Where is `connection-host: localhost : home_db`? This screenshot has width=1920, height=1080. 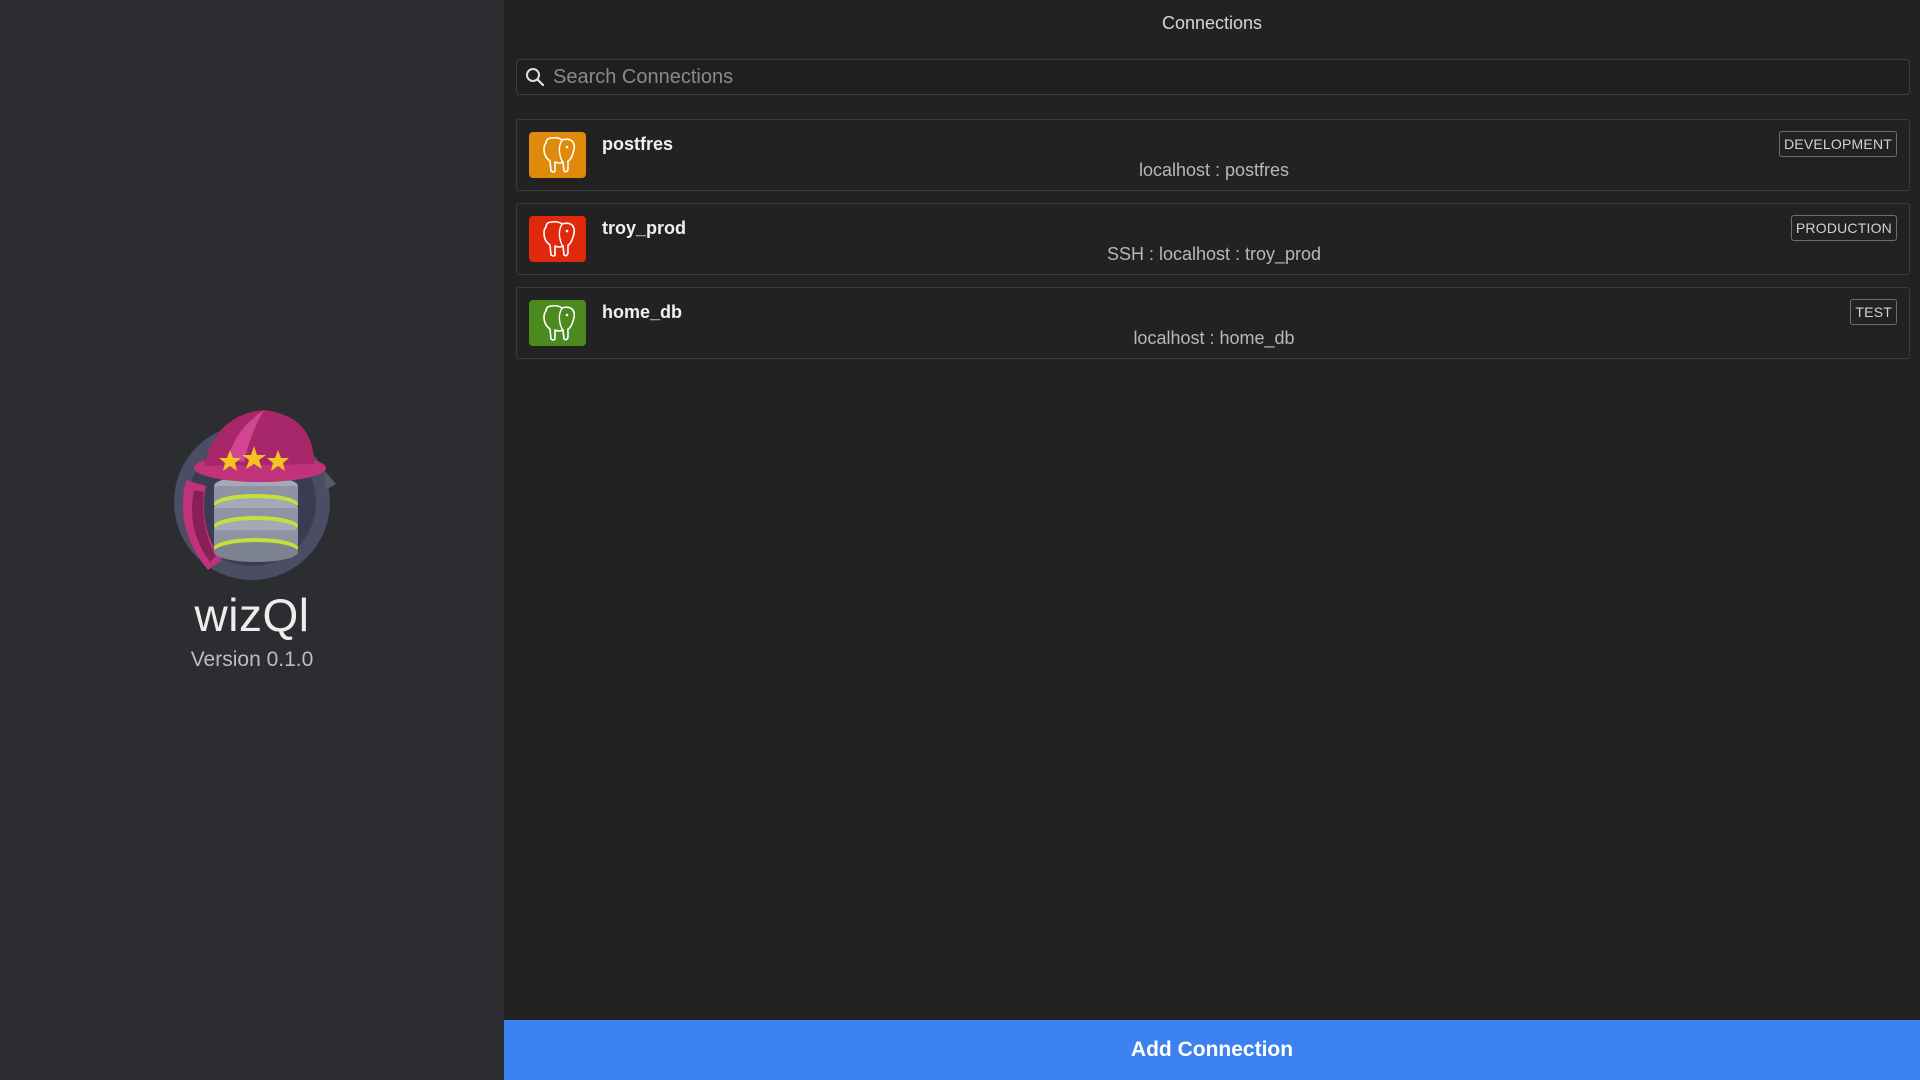 connection-host: localhost : home_db is located at coordinates (1214, 338).